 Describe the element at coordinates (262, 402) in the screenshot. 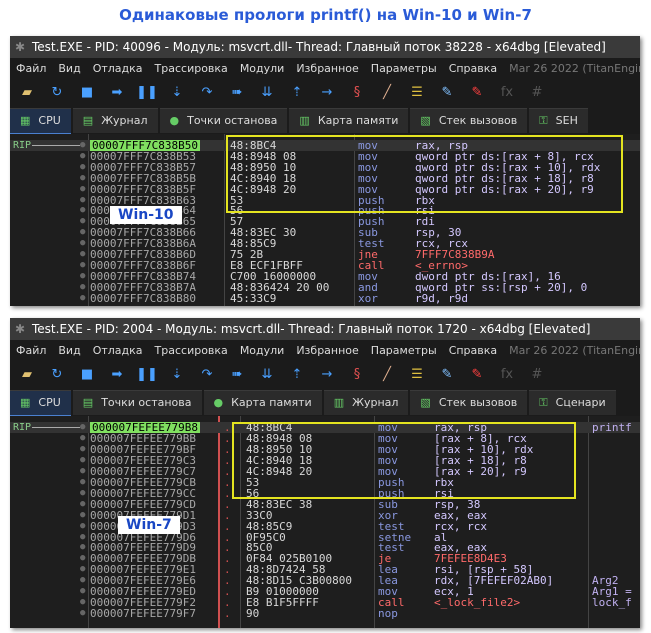

I see `tab-2: ● Карта памяти` at that location.